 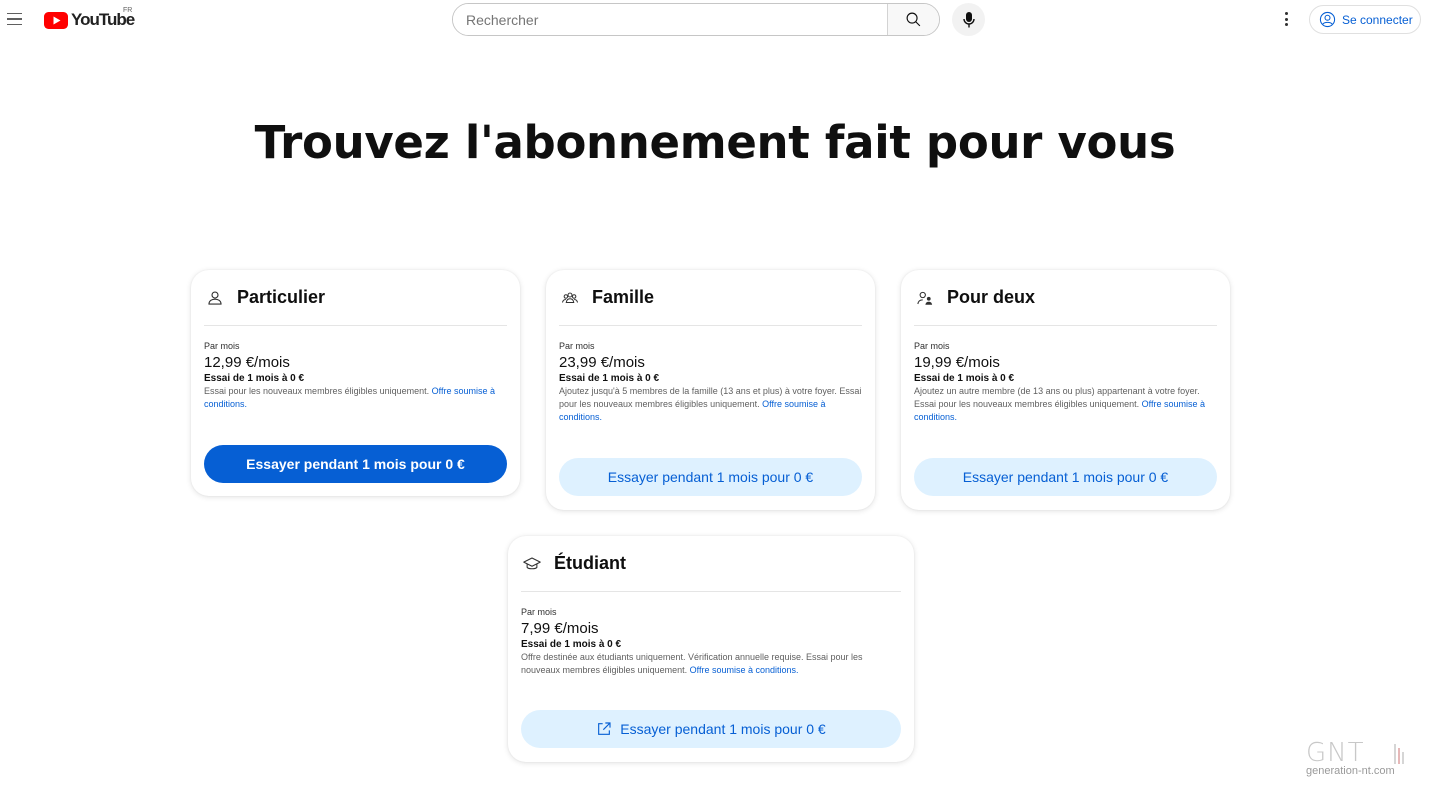 What do you see at coordinates (991, 297) in the screenshot?
I see `plan-name: Pour deux` at bounding box center [991, 297].